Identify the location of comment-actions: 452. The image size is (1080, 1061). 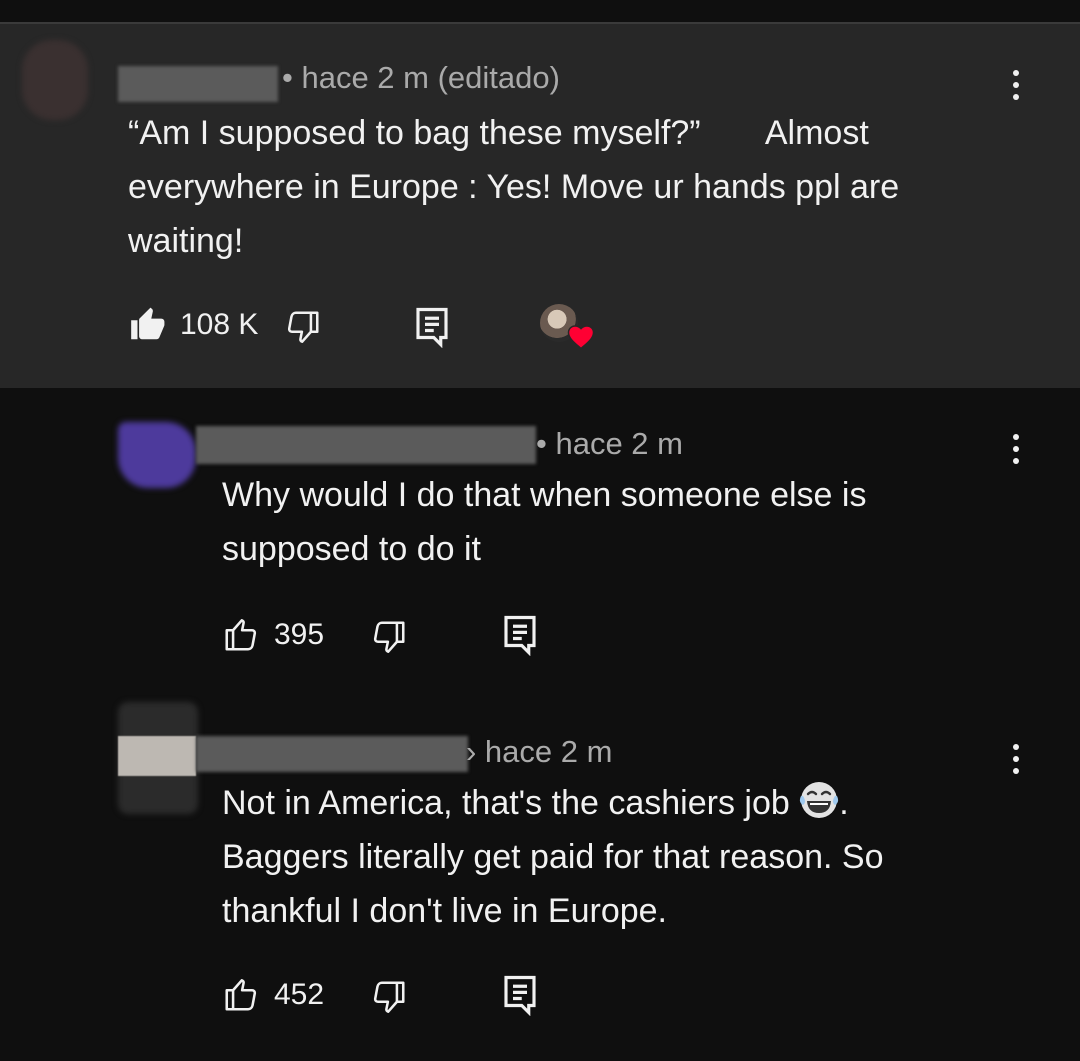
(422, 996).